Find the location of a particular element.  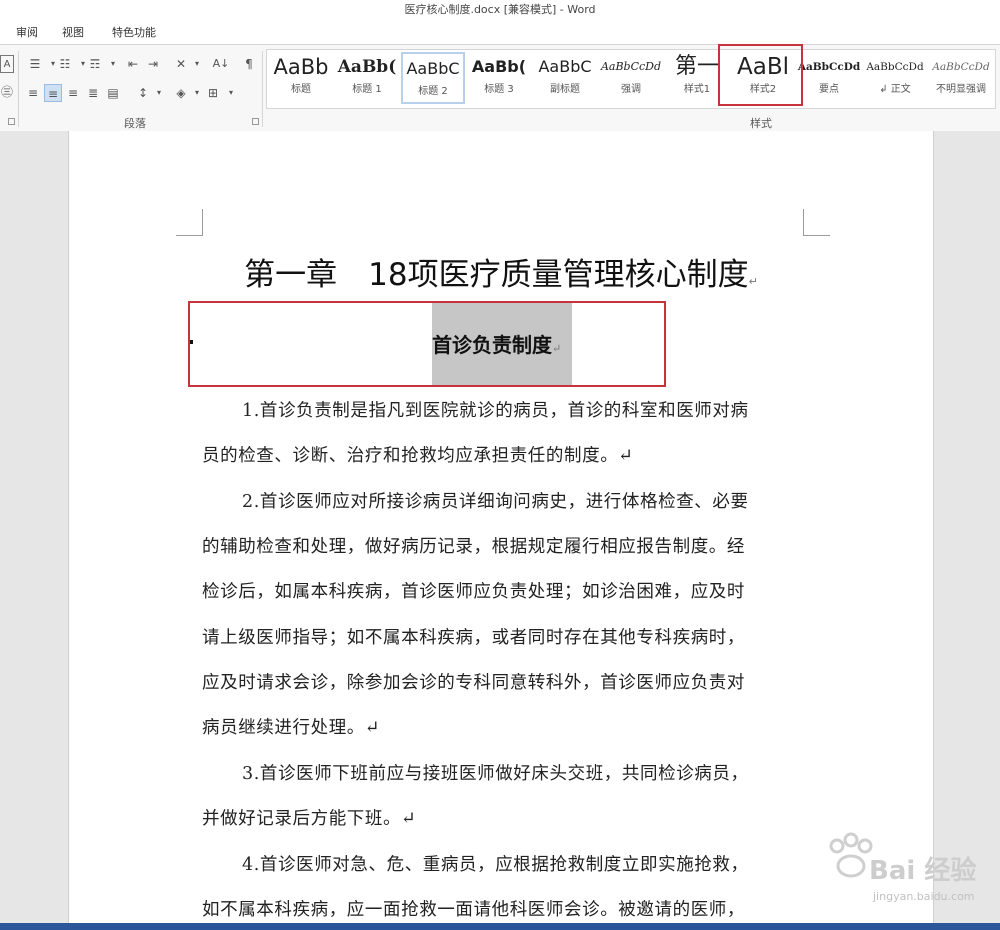

body-line: 的辅助检查和处理，做好病历记录，根据规定履行相应报告制度。经 is located at coordinates (473, 547).